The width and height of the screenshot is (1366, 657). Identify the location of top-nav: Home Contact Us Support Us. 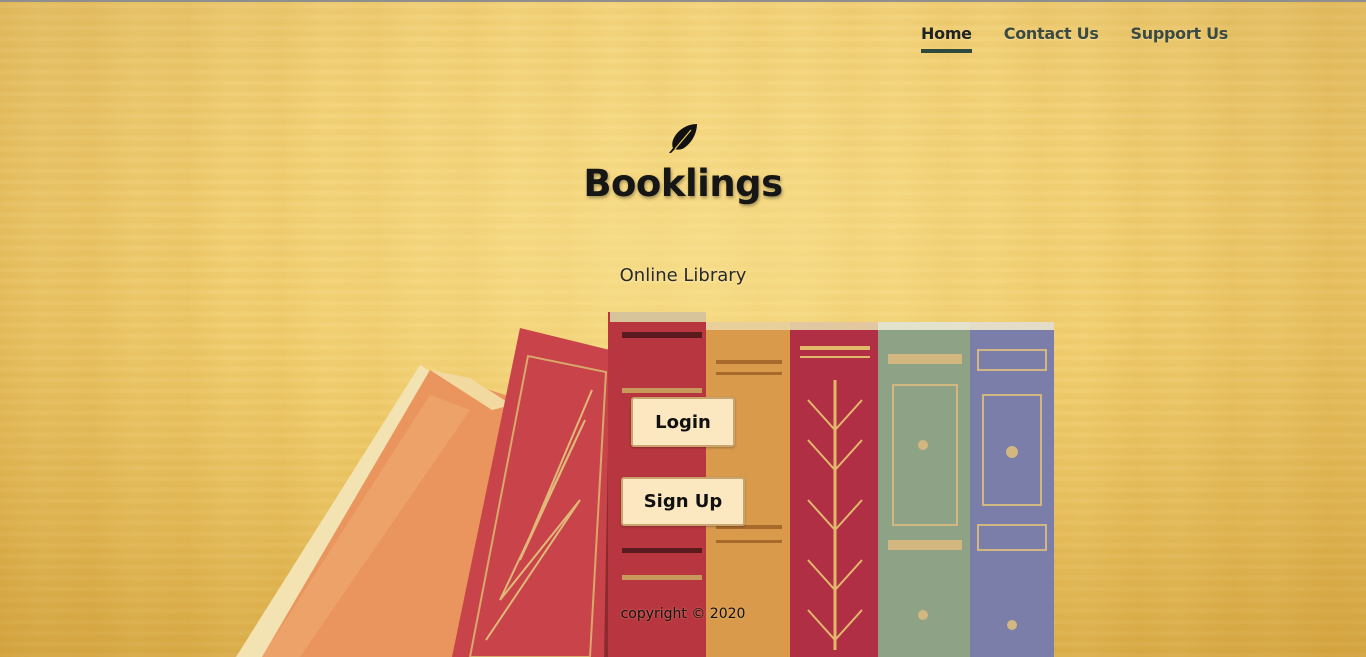
(1074, 38).